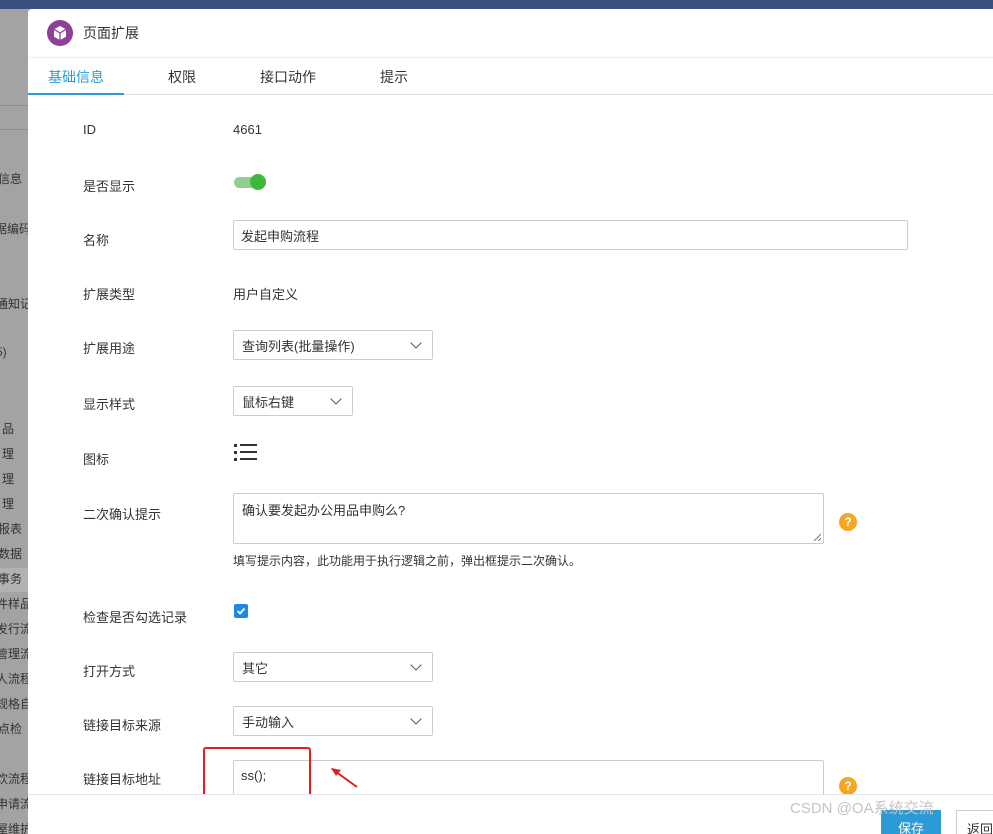 This screenshot has height=834, width=993. What do you see at coordinates (89, 129) in the screenshot?
I see `id-label: ID` at bounding box center [89, 129].